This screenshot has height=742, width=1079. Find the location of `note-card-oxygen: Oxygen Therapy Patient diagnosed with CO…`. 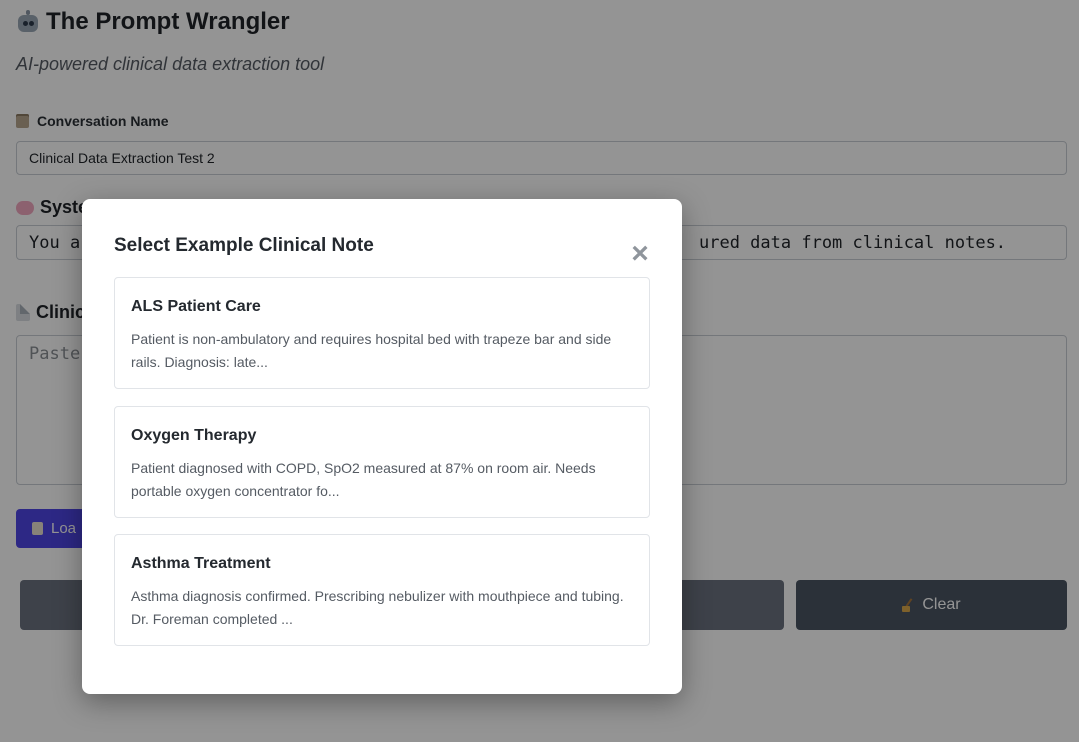

note-card-oxygen: Oxygen Therapy Patient diagnosed with CO… is located at coordinates (382, 462).